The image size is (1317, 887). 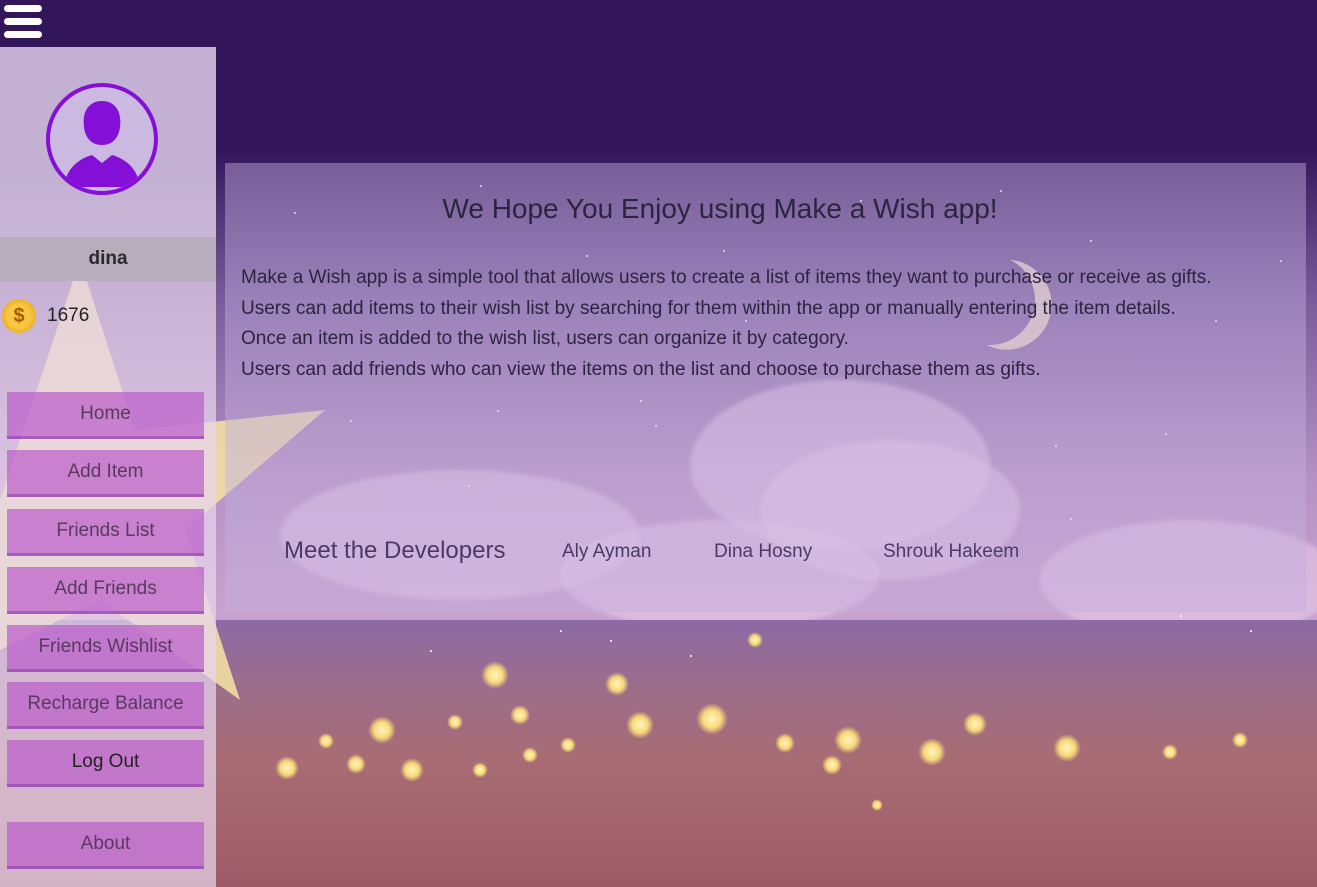 I want to click on developer-name: Aly Ayman, so click(x=607, y=551).